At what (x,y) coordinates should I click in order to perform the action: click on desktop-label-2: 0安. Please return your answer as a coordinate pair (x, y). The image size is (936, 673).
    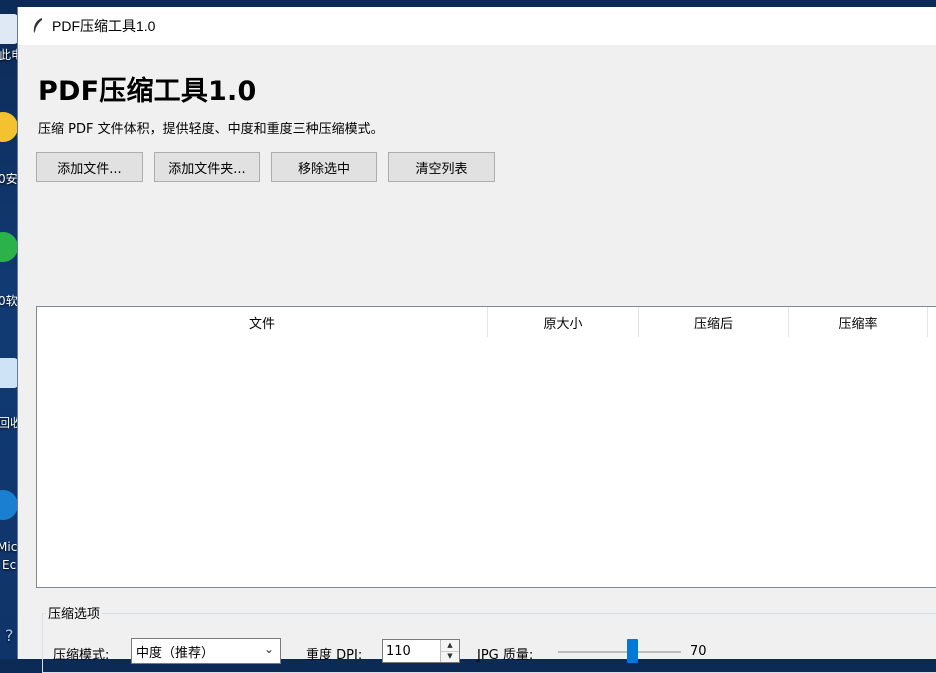
    Looking at the image, I should click on (9, 179).